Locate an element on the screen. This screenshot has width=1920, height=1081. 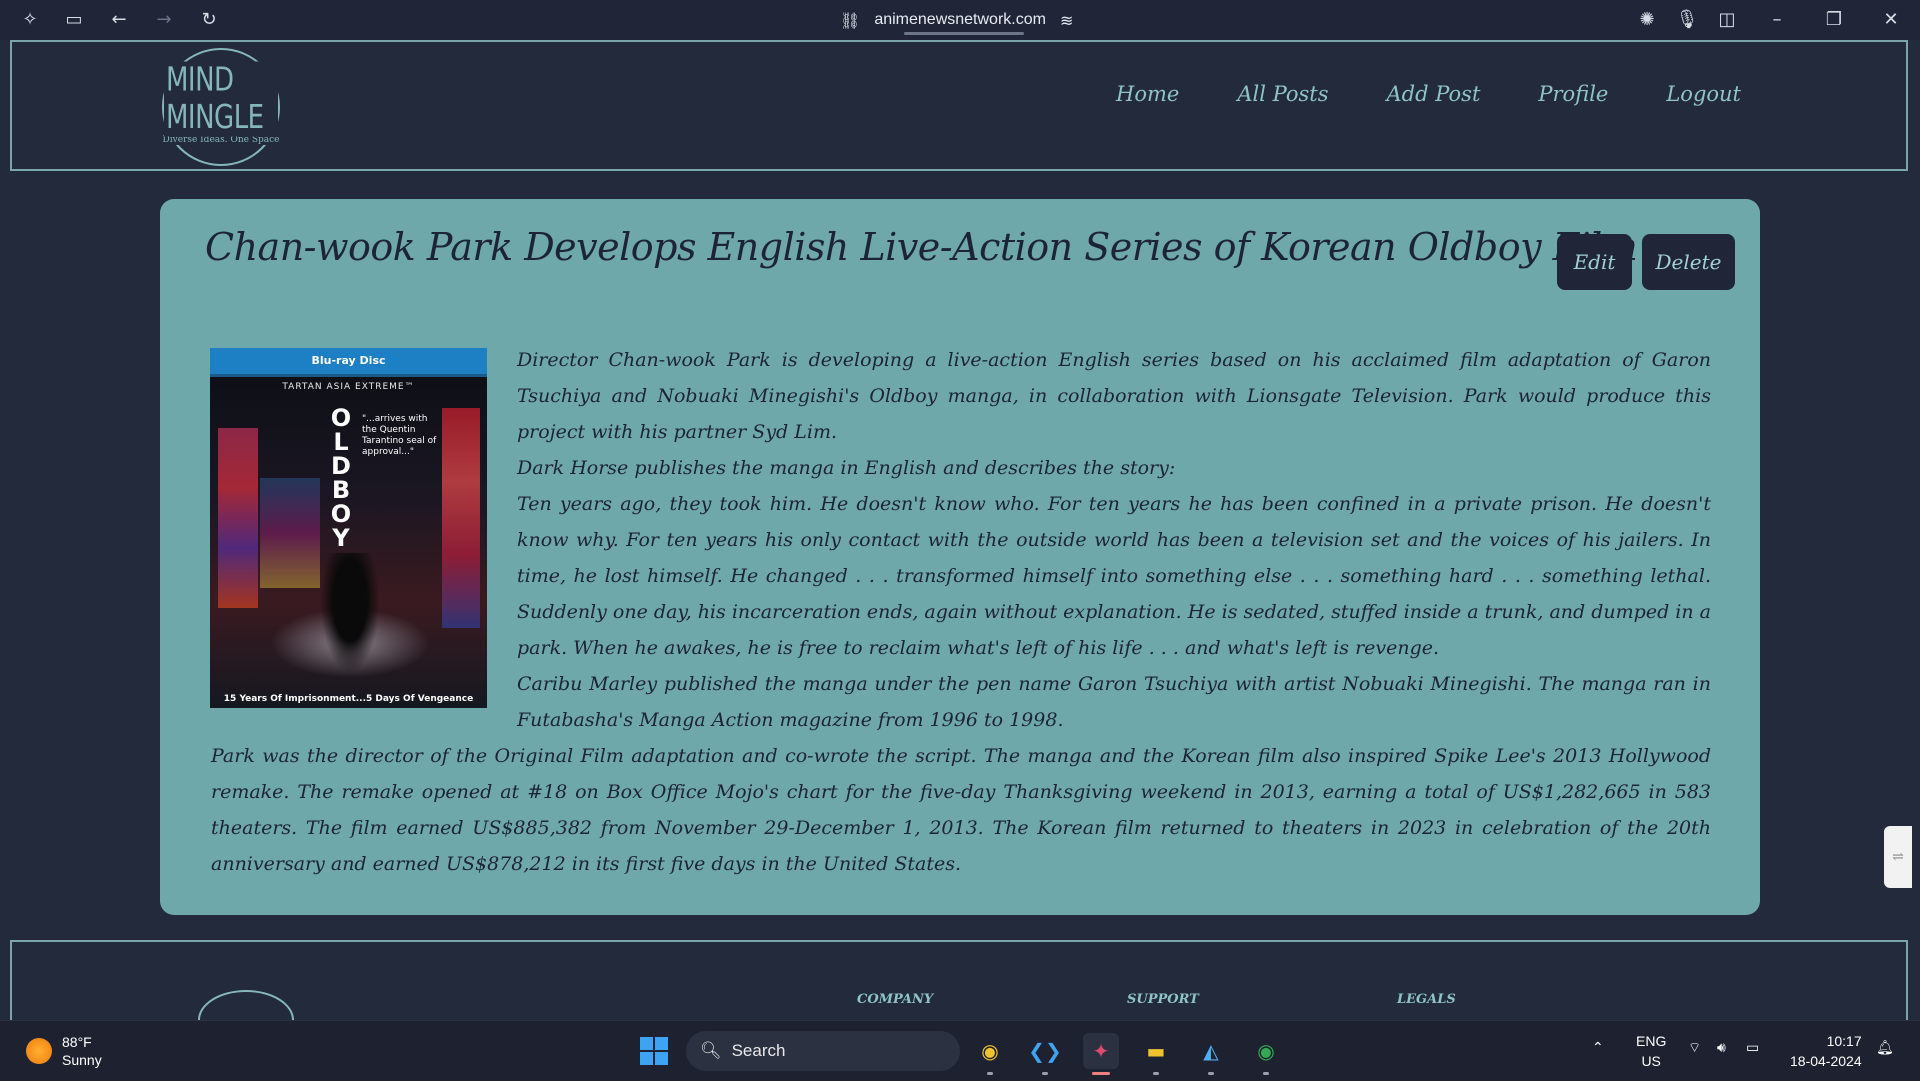
search-icon: 🔍︎ is located at coordinates (711, 1051).